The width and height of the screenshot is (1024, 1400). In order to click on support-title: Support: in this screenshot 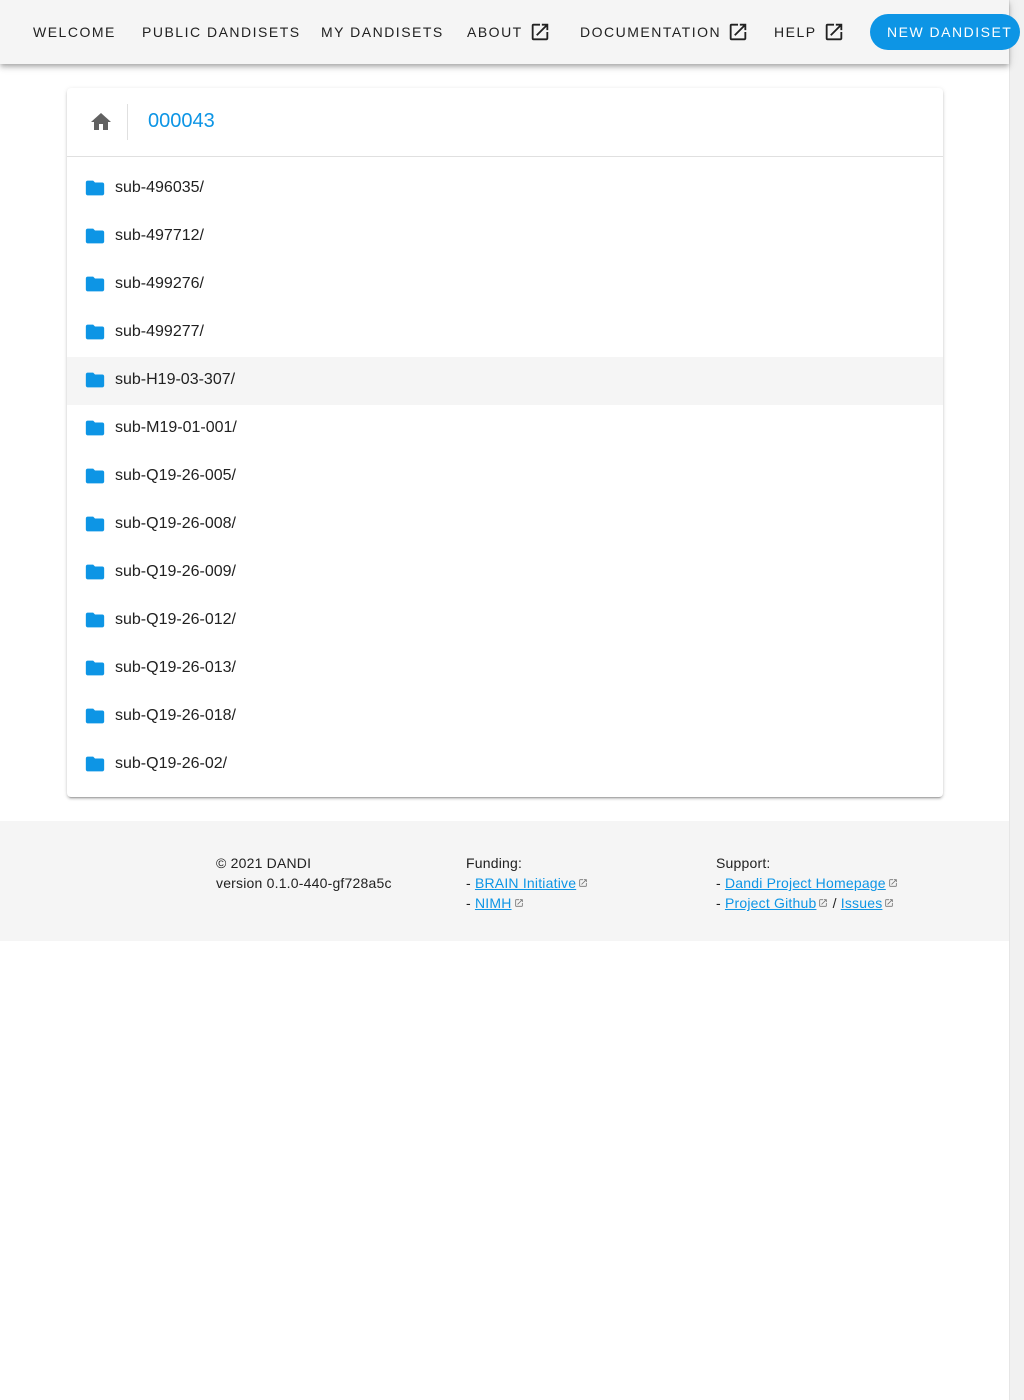, I will do `click(743, 863)`.